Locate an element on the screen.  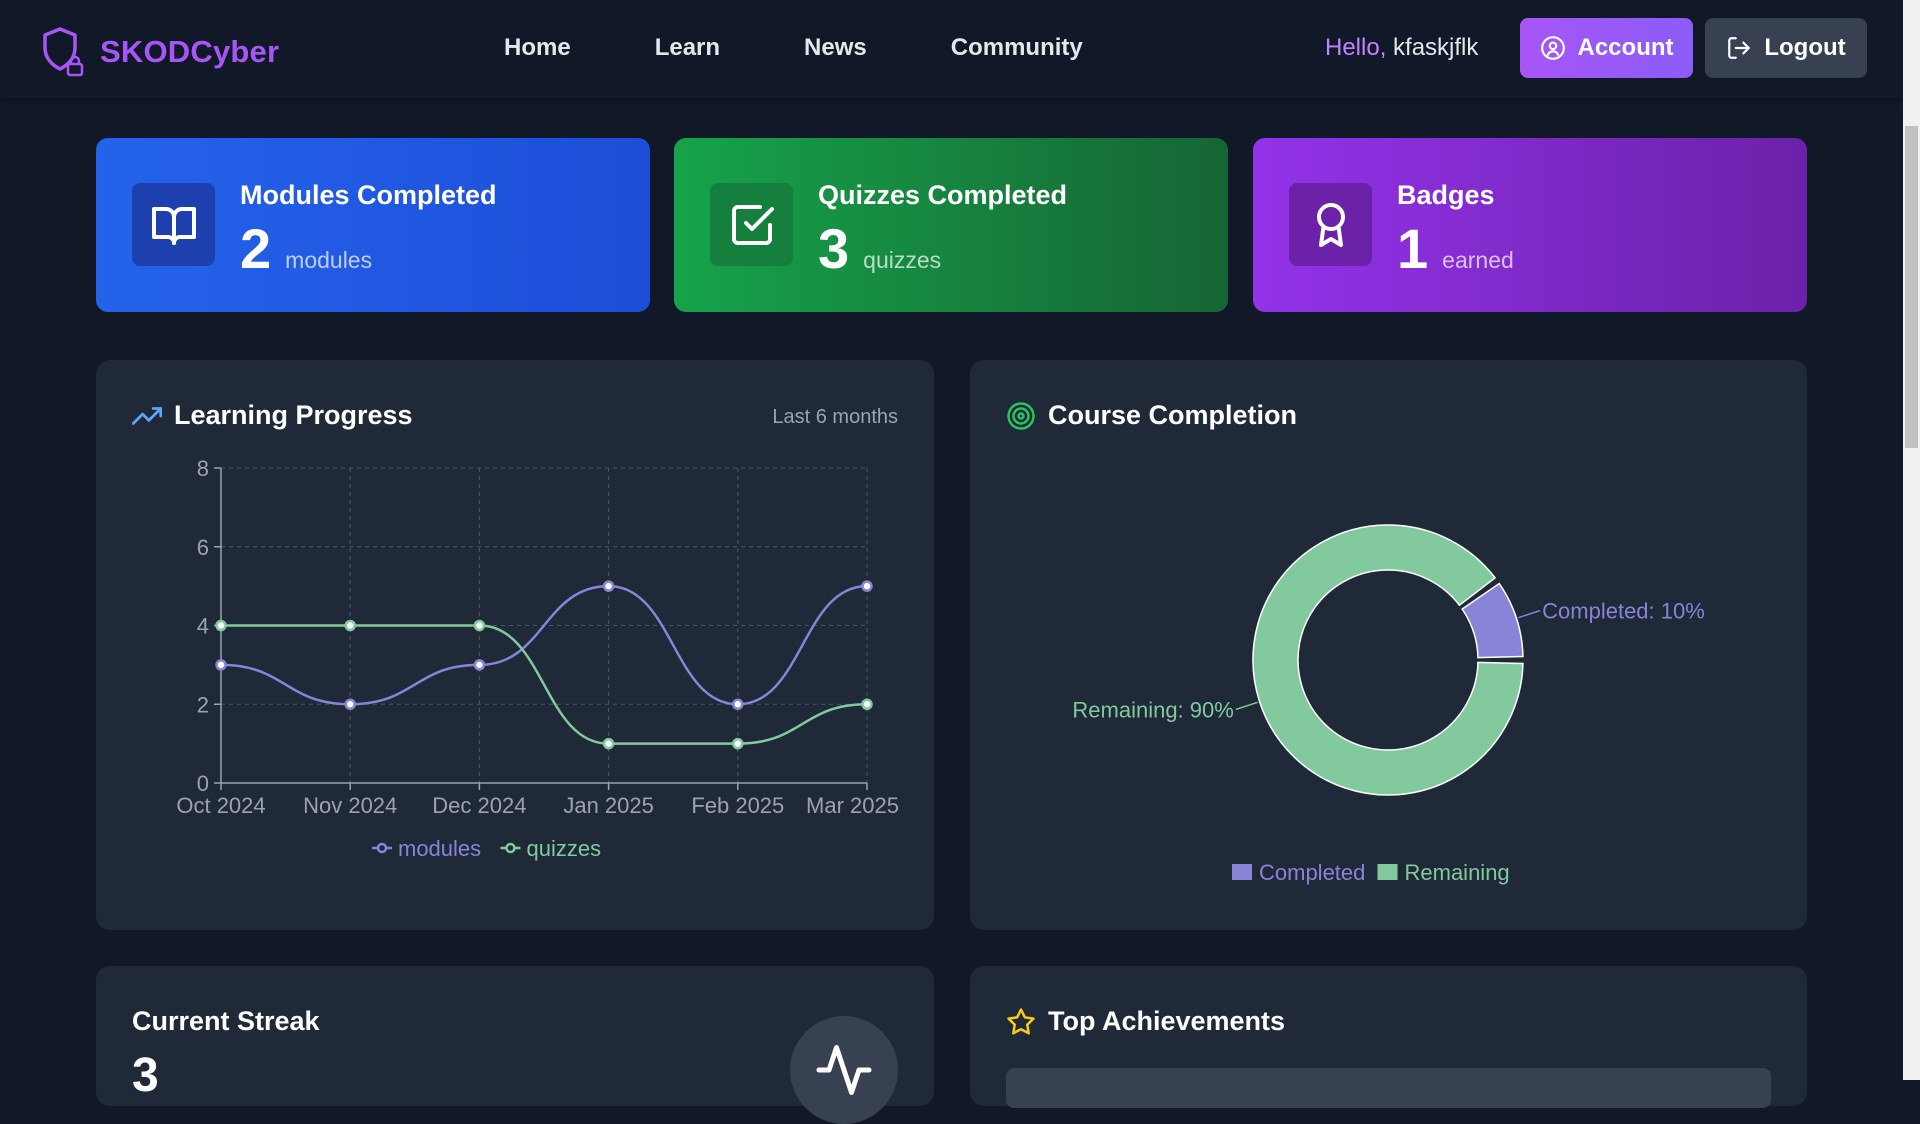
activity-icon is located at coordinates (844, 1070).